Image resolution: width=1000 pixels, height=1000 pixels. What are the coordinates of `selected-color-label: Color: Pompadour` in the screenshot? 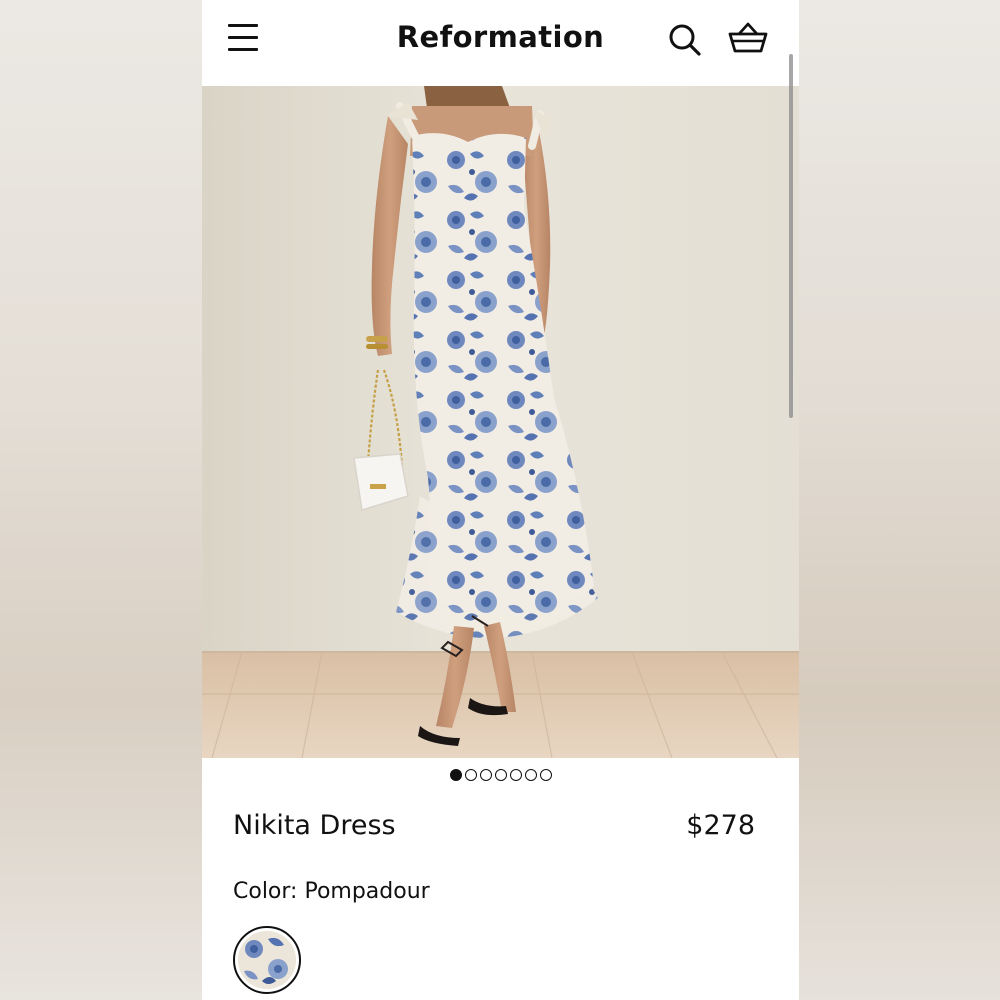 It's located at (331, 891).